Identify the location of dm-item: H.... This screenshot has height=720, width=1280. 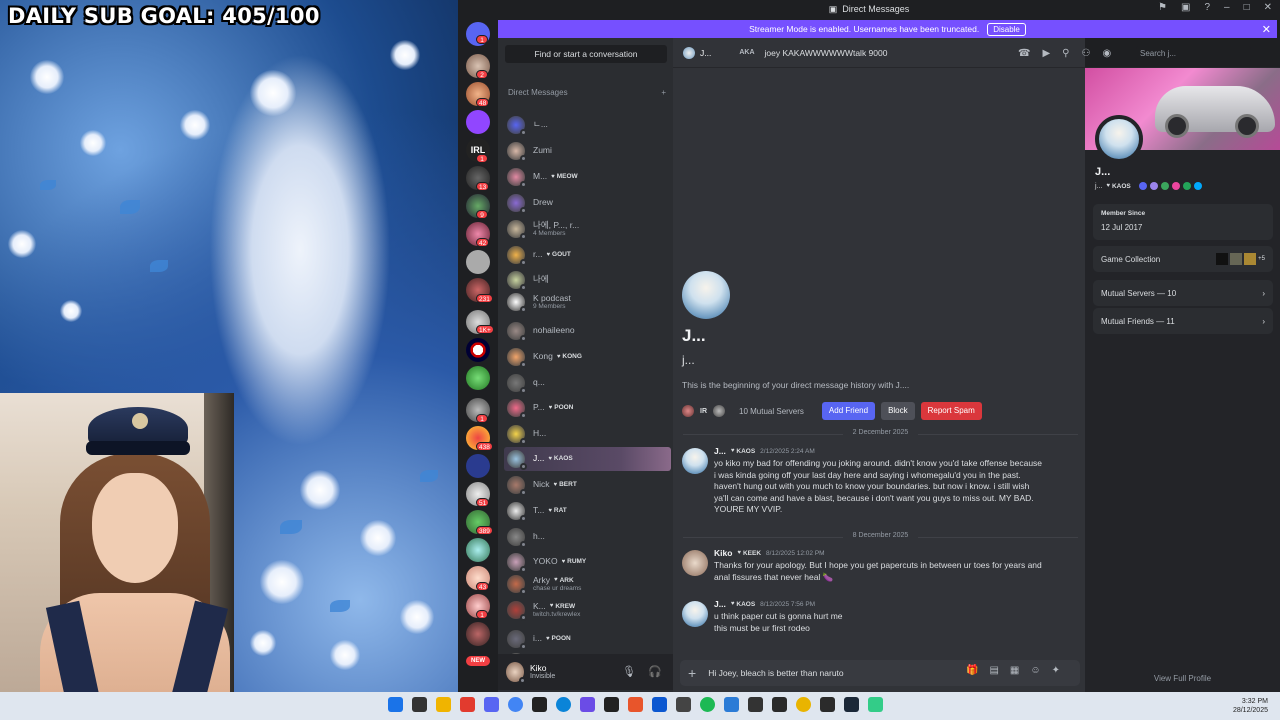
(587, 434).